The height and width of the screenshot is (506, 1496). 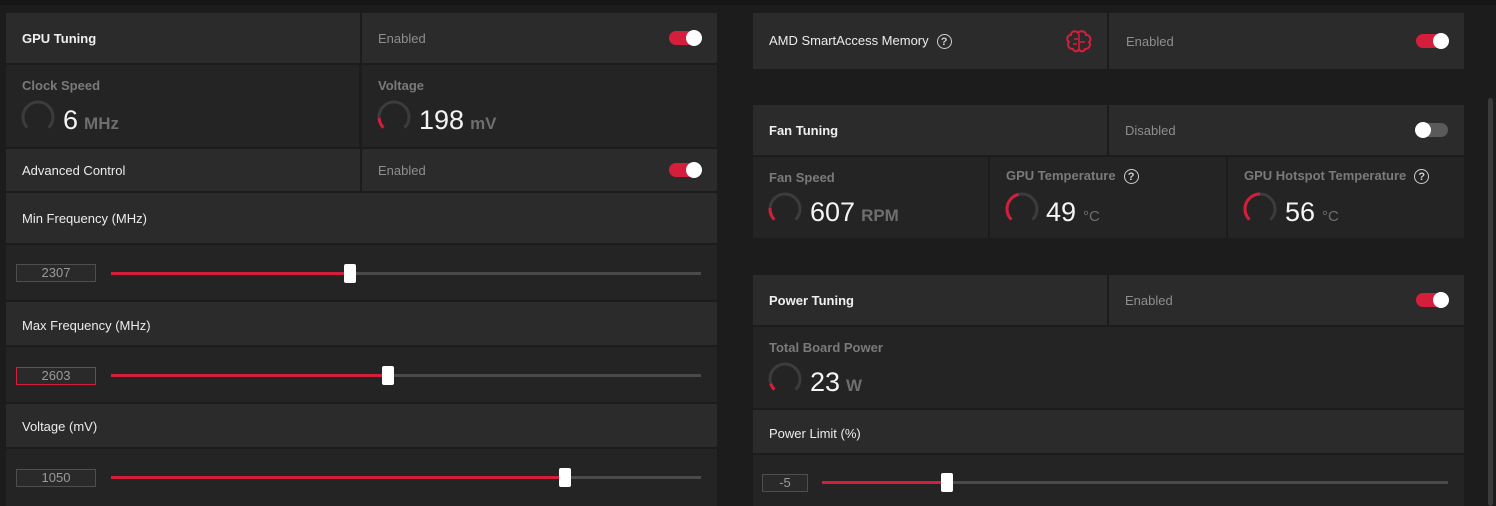 What do you see at coordinates (785, 379) in the screenshot?
I see `total-board-power-gauge` at bounding box center [785, 379].